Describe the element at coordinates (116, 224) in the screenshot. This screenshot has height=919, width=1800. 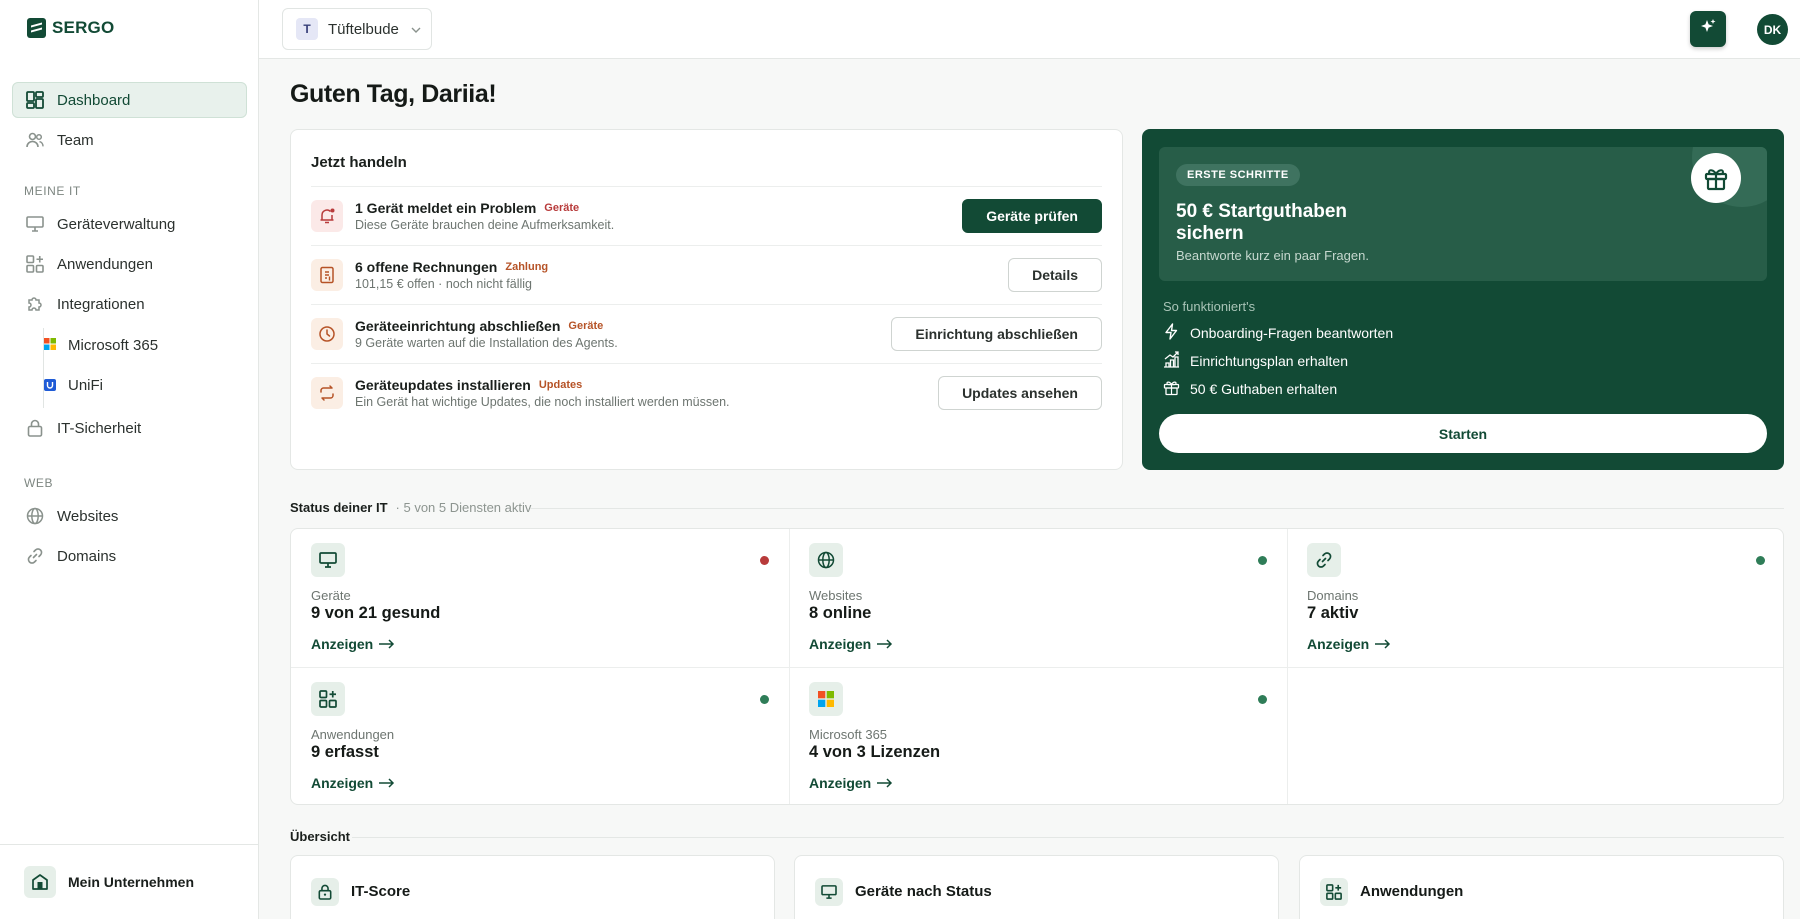
I see `sidebar-item-label: Geräteverwaltung` at that location.